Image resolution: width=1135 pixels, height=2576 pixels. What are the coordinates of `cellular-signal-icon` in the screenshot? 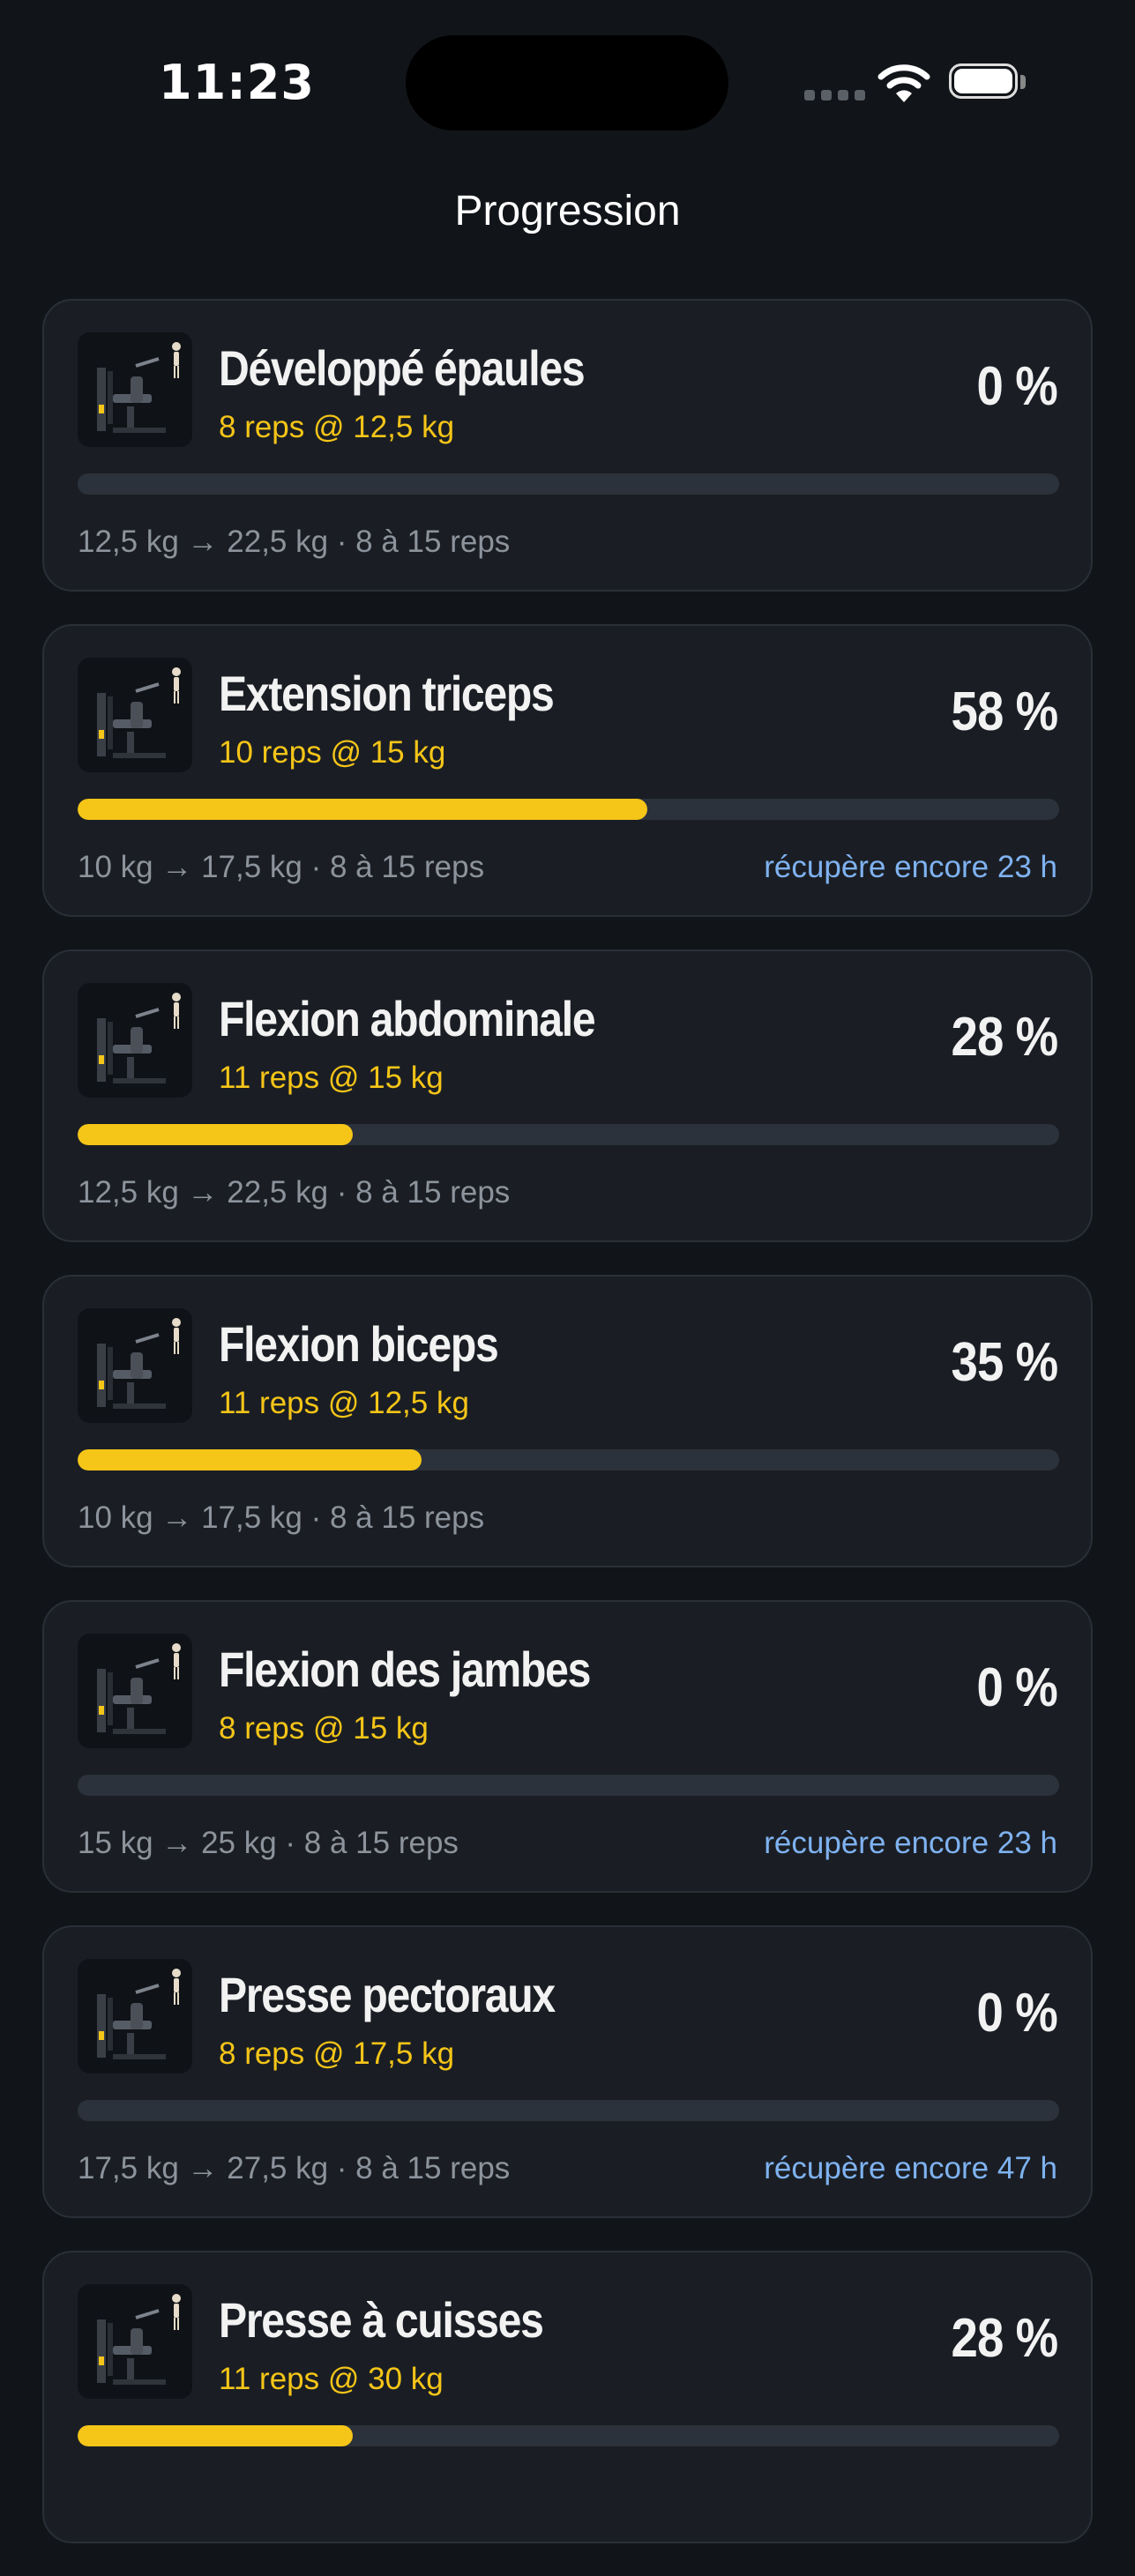 It's located at (835, 96).